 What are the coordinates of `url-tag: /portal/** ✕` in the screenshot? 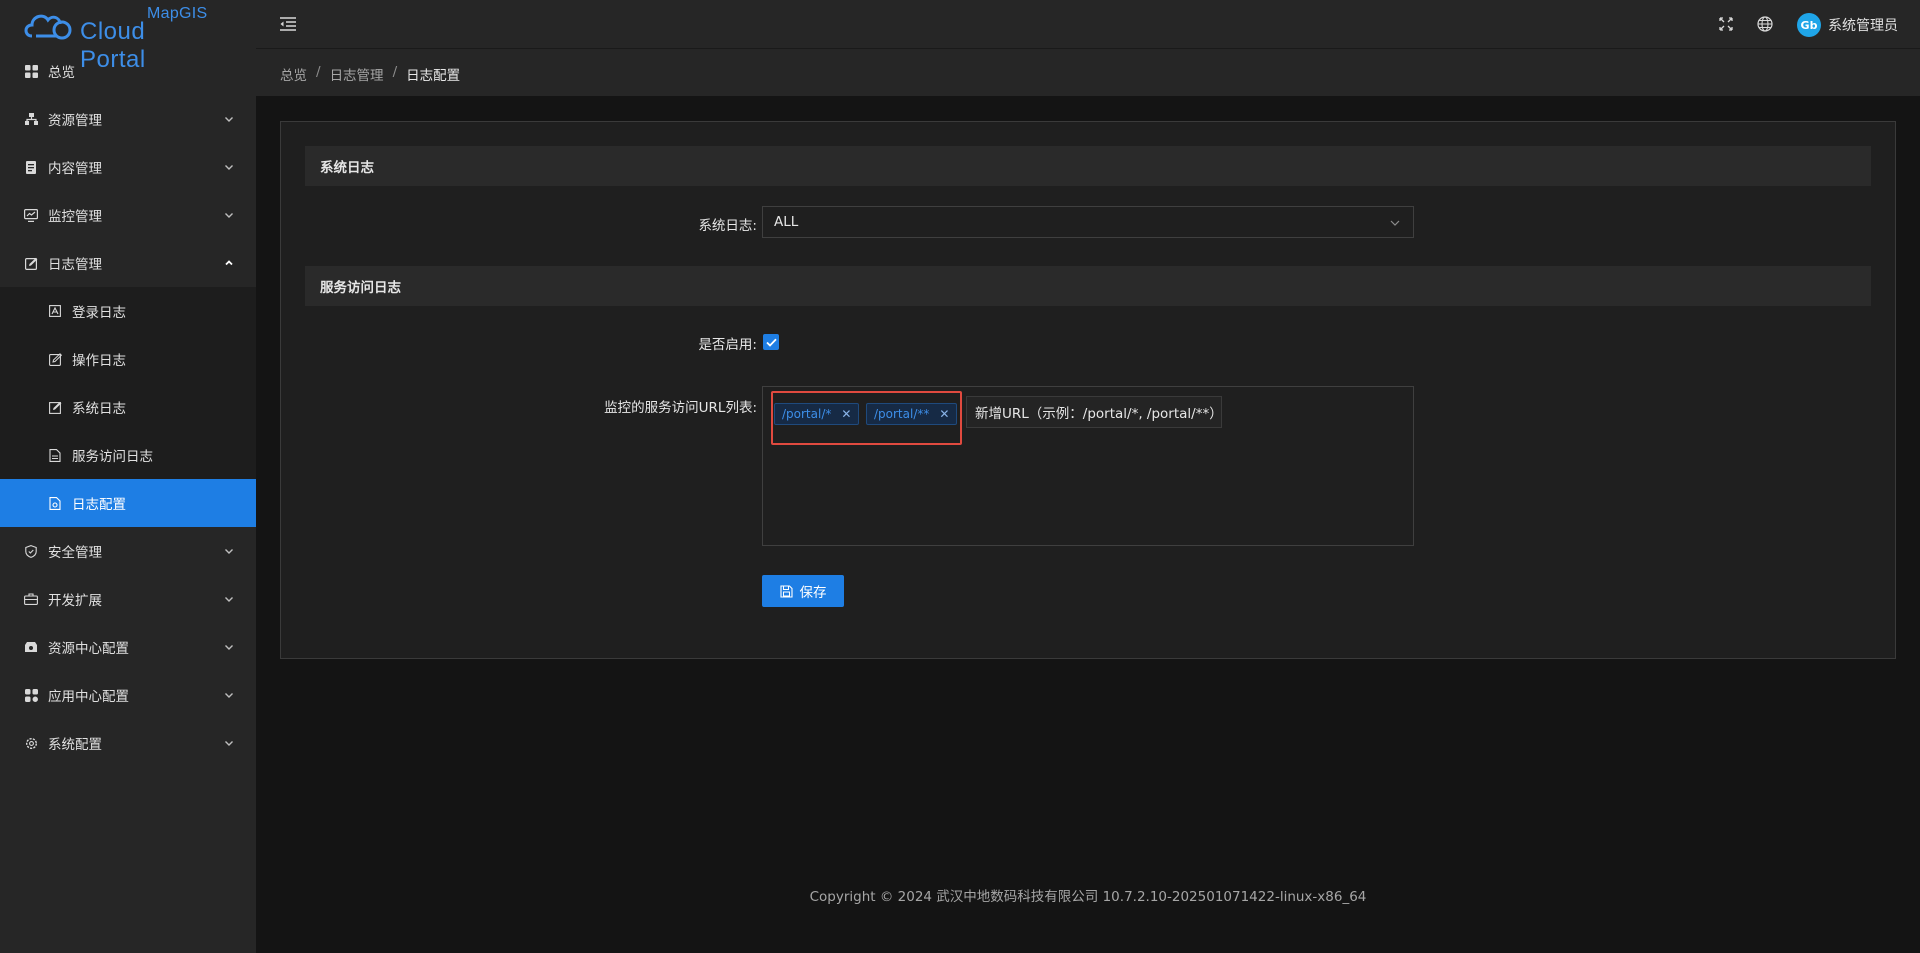 It's located at (912, 414).